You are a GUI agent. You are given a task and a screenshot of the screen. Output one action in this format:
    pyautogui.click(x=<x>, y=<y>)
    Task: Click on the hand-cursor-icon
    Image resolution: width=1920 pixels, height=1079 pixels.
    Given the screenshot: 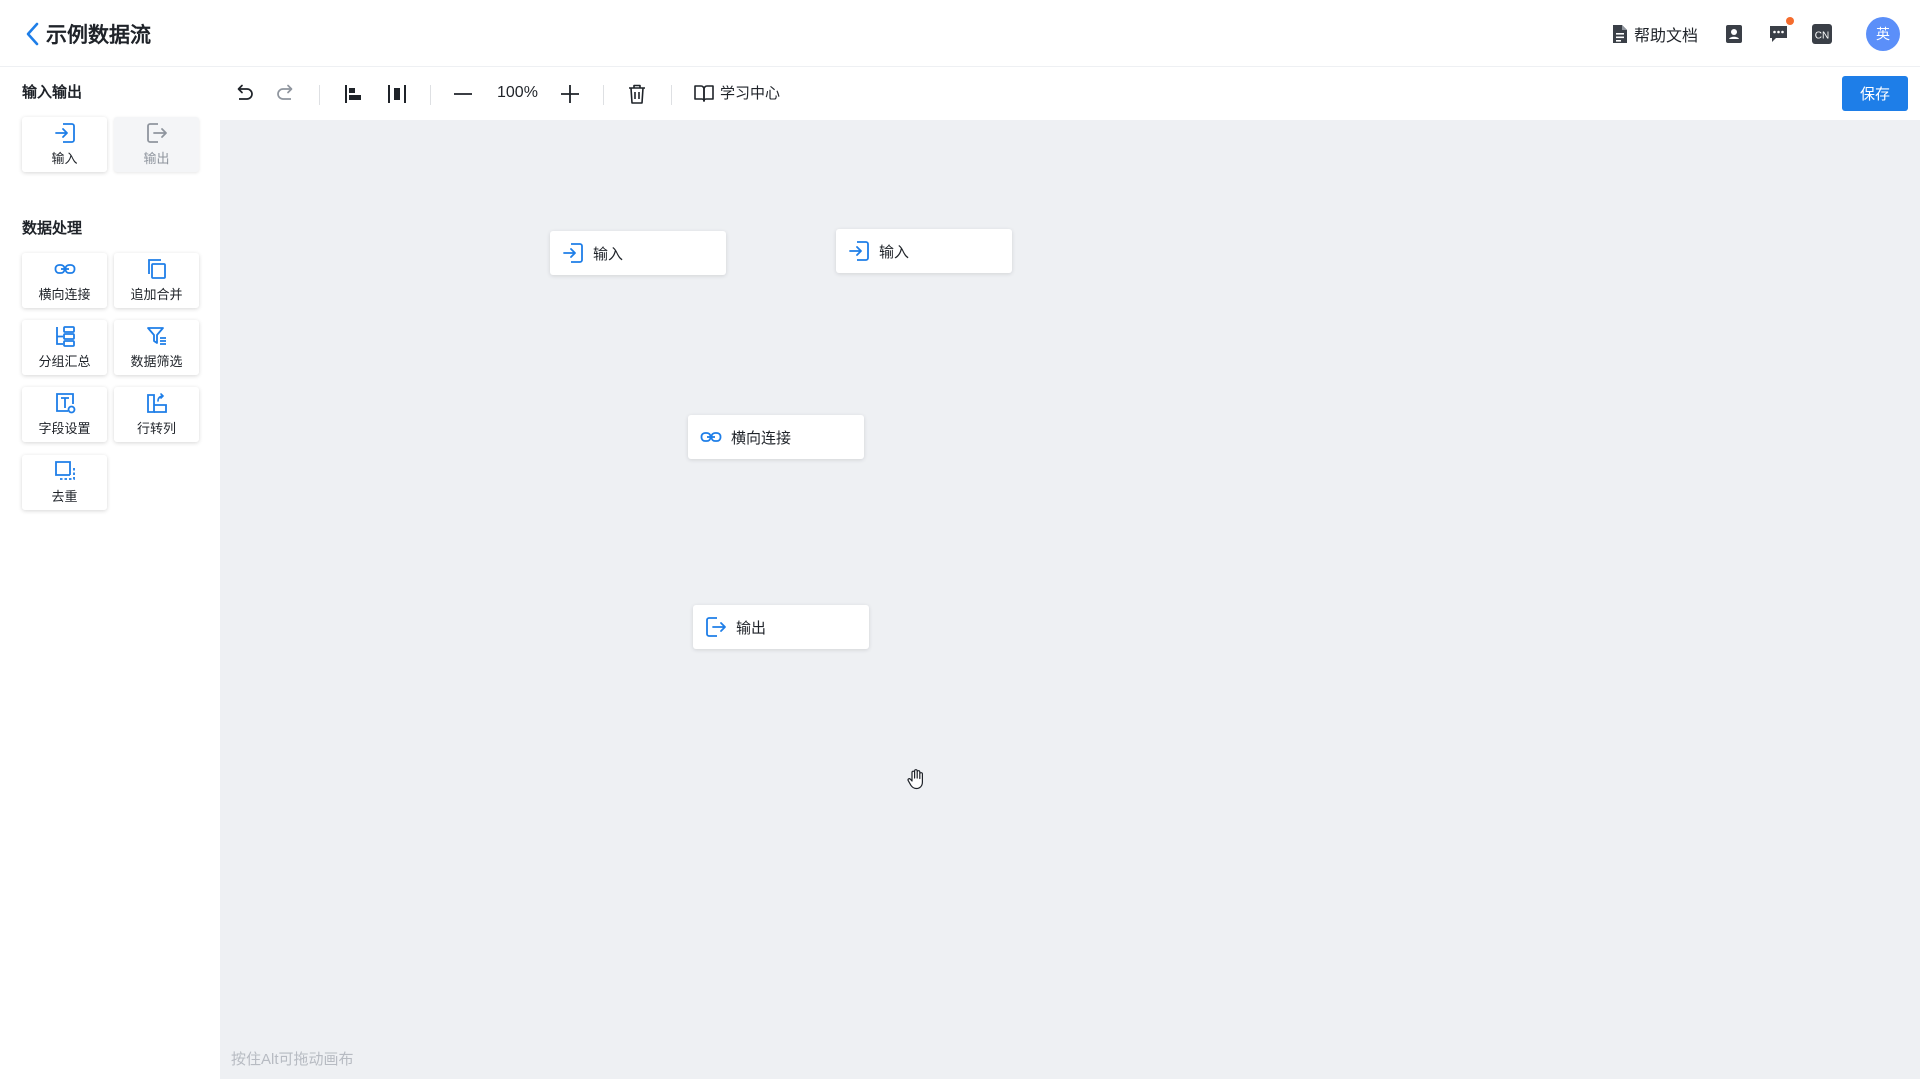 What is the action you would take?
    pyautogui.click(x=915, y=779)
    